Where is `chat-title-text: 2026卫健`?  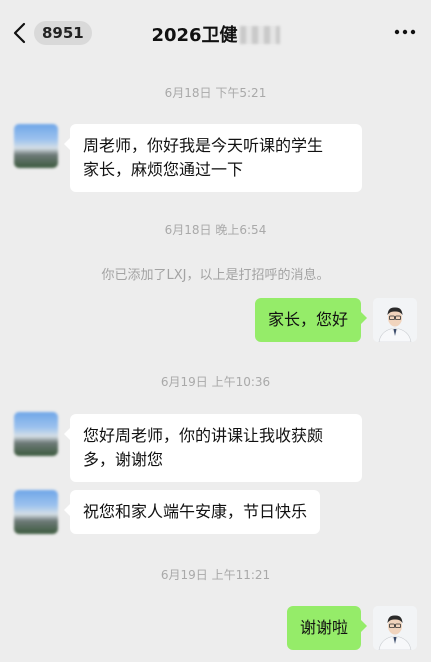
chat-title-text: 2026卫健 is located at coordinates (194, 35).